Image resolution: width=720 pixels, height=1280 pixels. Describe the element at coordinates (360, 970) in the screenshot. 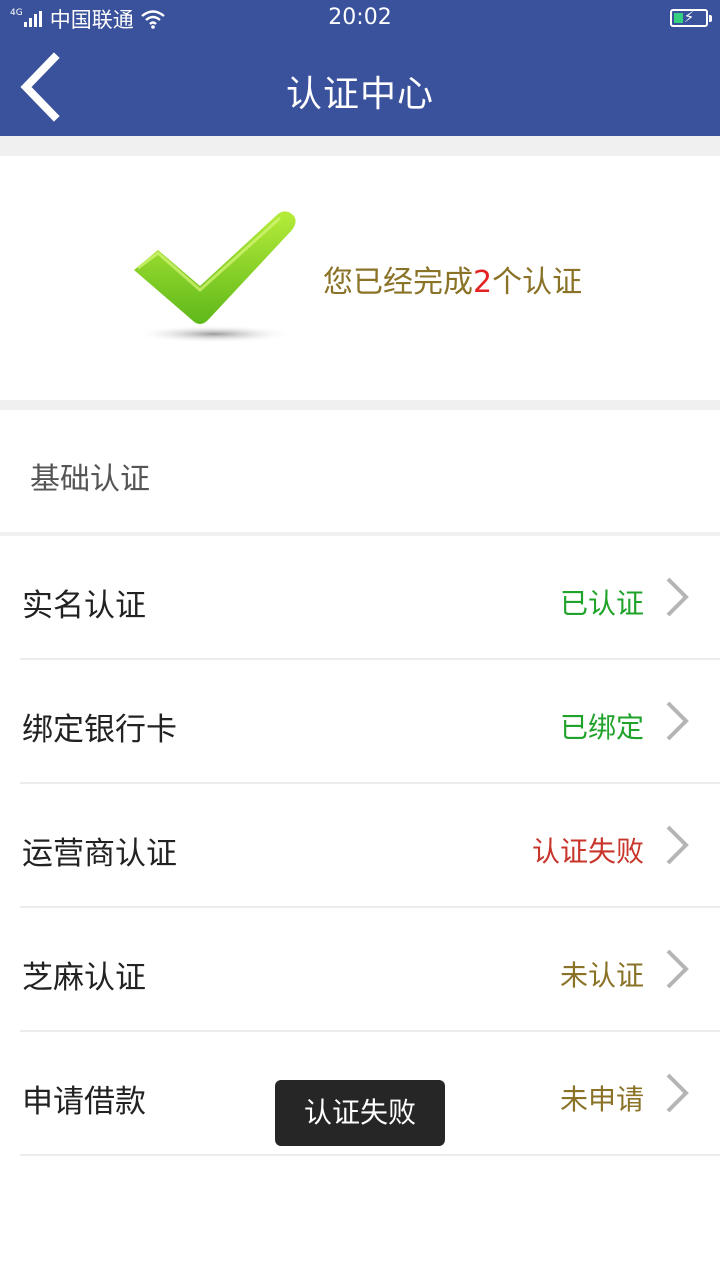

I see `list-item-zhima: 芝麻认证 未认证` at that location.